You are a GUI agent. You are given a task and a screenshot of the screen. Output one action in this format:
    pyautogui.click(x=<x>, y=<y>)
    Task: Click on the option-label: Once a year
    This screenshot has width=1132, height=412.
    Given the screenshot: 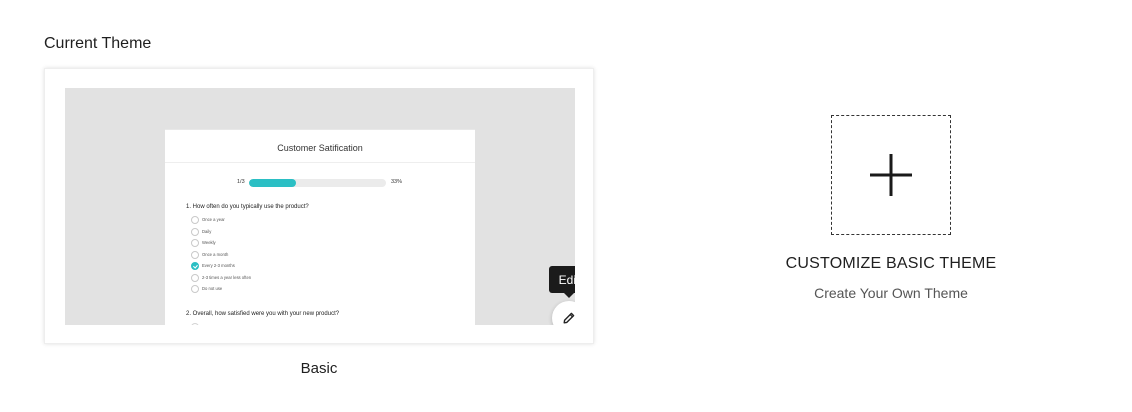 What is the action you would take?
    pyautogui.click(x=213, y=219)
    